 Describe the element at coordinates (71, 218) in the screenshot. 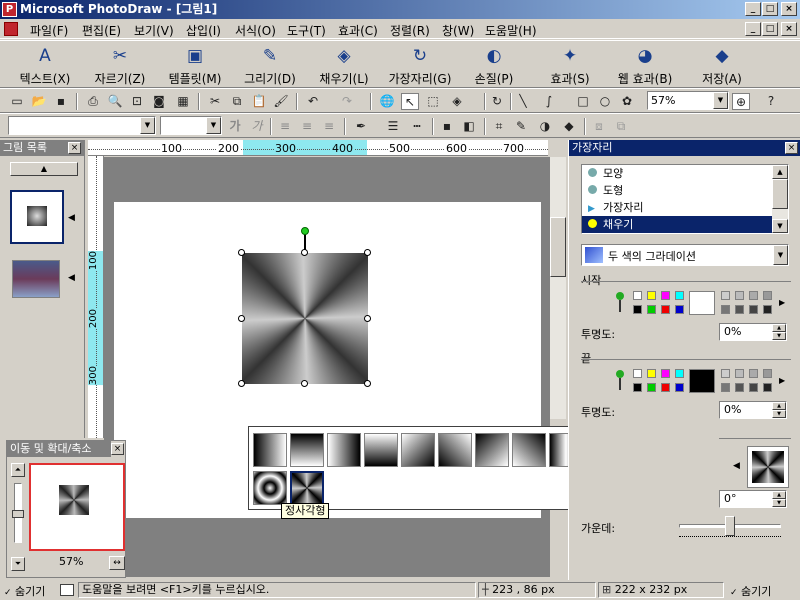

I see `chevron-left-icon: ◀` at that location.